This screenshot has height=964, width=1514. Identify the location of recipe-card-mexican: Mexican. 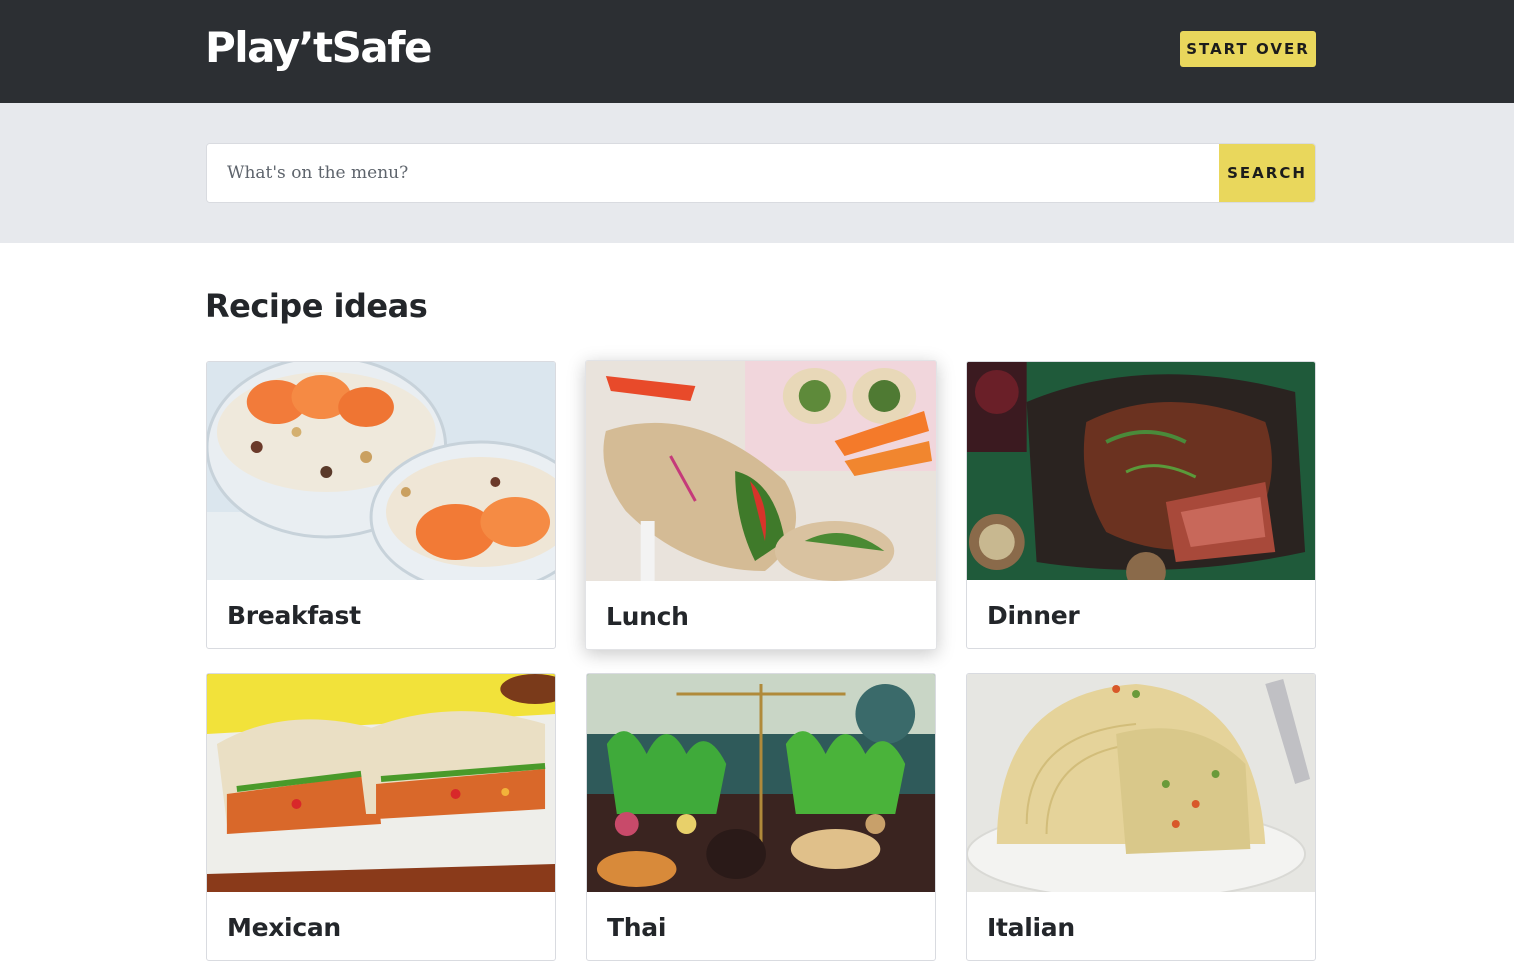
(381, 817).